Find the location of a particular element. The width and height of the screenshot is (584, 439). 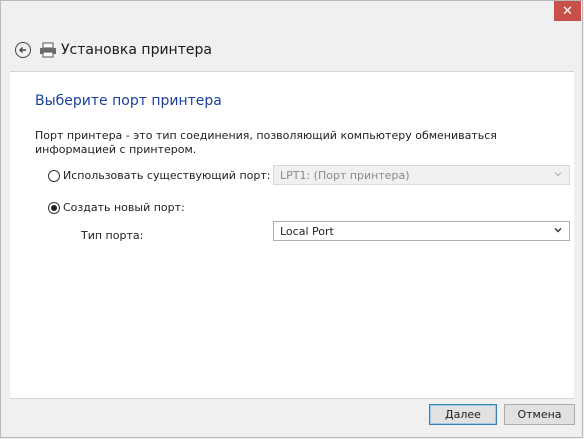

cancel-button-label: Отмена is located at coordinates (539, 414).